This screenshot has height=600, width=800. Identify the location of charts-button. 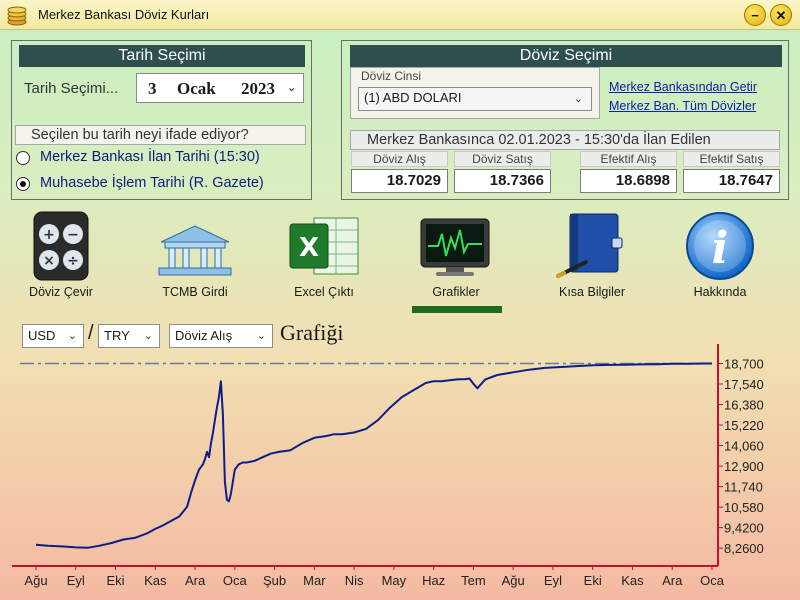
(455, 247).